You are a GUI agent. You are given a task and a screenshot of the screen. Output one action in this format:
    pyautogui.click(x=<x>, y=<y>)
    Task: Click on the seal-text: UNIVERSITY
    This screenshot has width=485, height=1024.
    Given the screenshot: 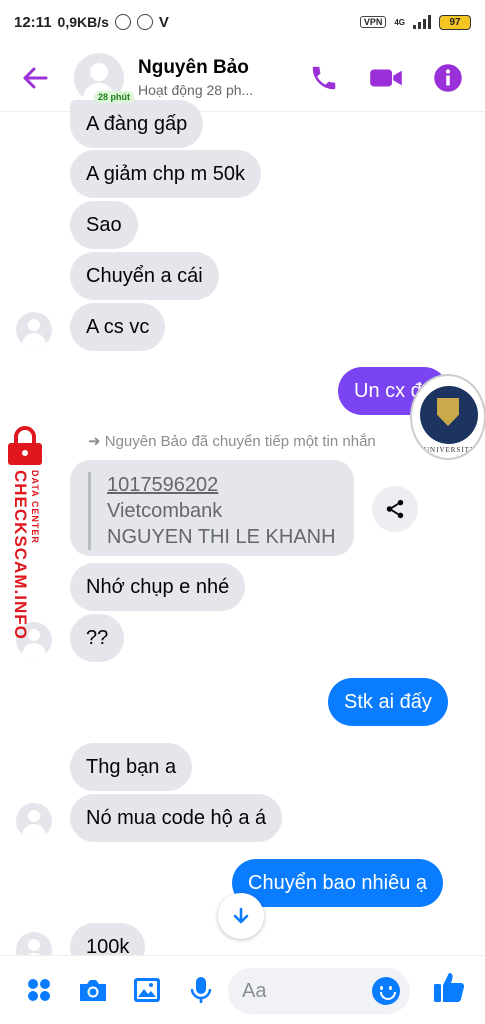 What is the action you would take?
    pyautogui.click(x=450, y=450)
    